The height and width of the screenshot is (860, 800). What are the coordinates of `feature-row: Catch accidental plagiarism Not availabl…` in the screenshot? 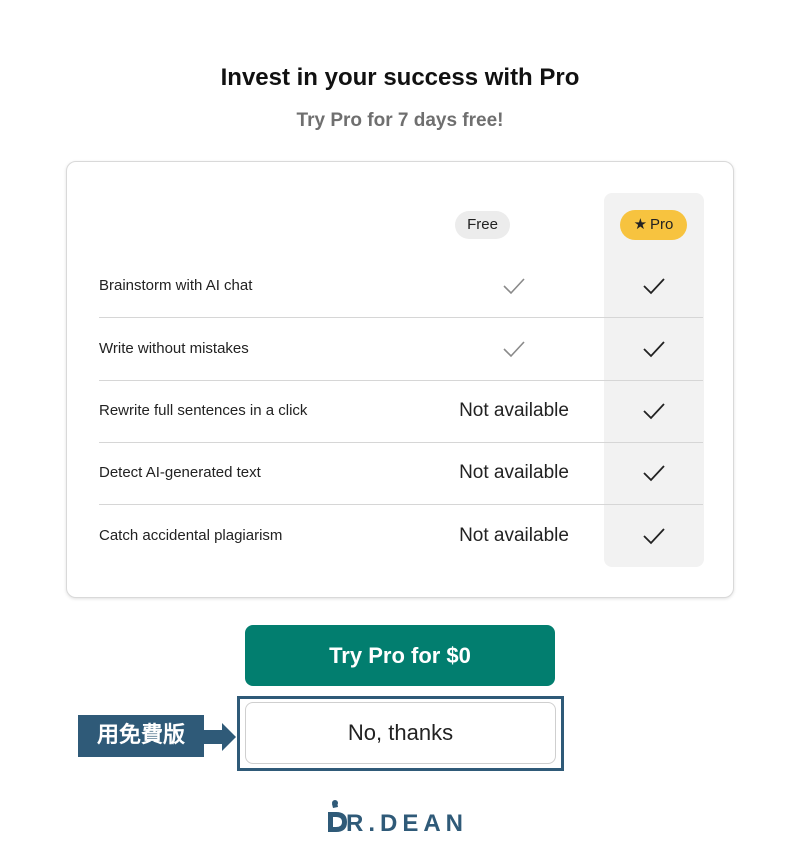 It's located at (401, 536).